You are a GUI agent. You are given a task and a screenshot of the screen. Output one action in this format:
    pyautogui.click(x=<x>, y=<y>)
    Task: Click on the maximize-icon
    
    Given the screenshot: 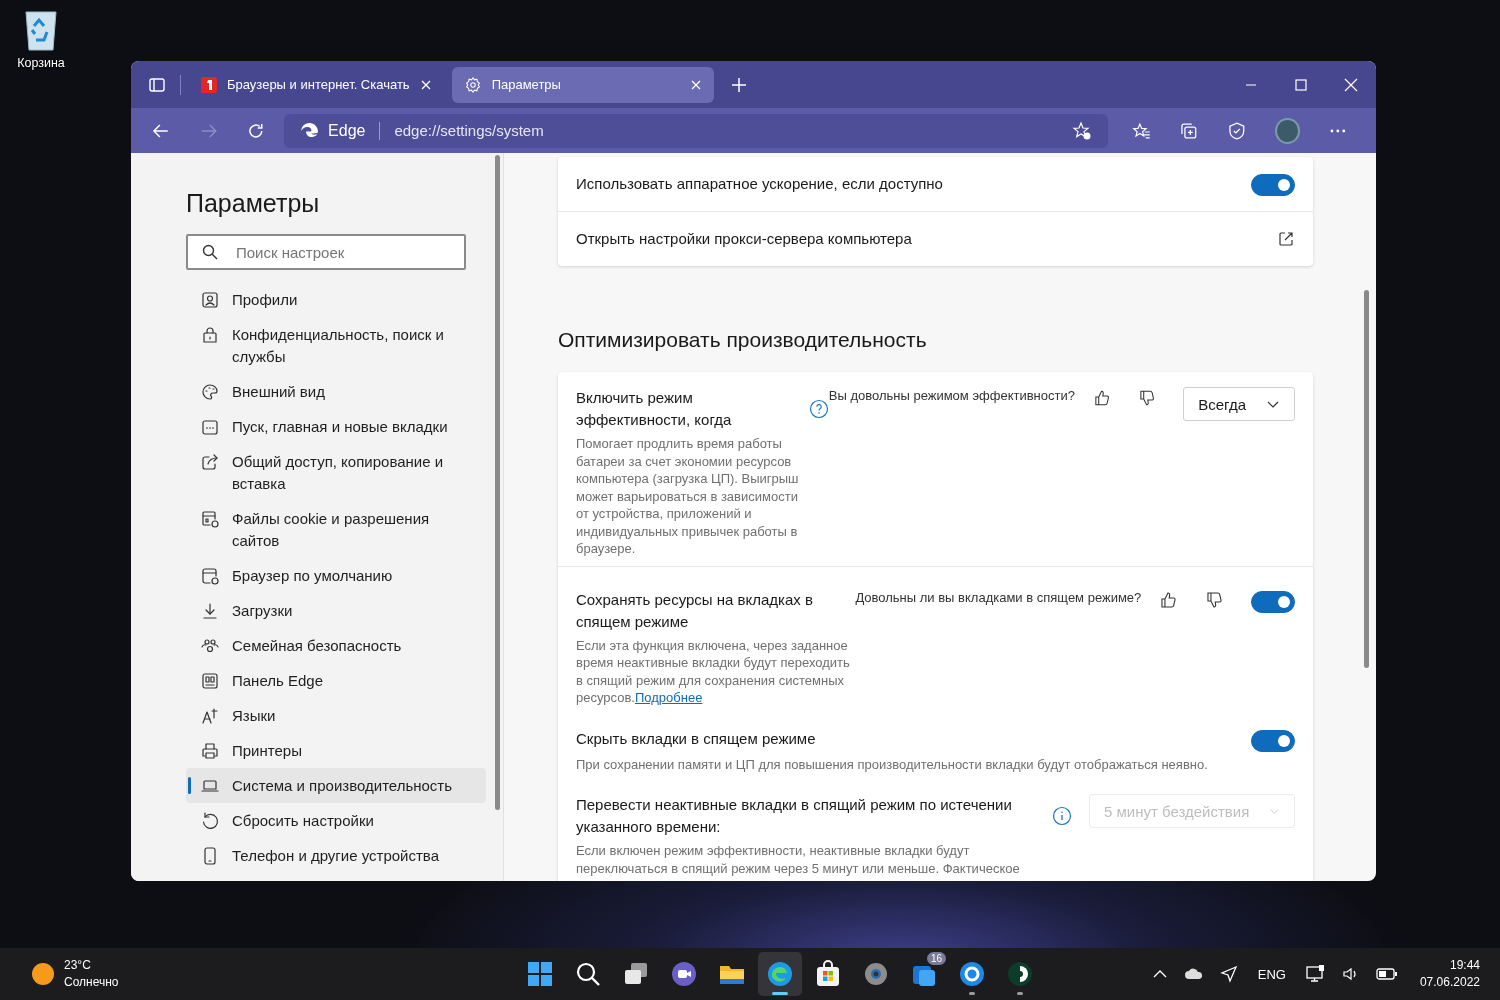 What is the action you would take?
    pyautogui.click(x=1301, y=84)
    